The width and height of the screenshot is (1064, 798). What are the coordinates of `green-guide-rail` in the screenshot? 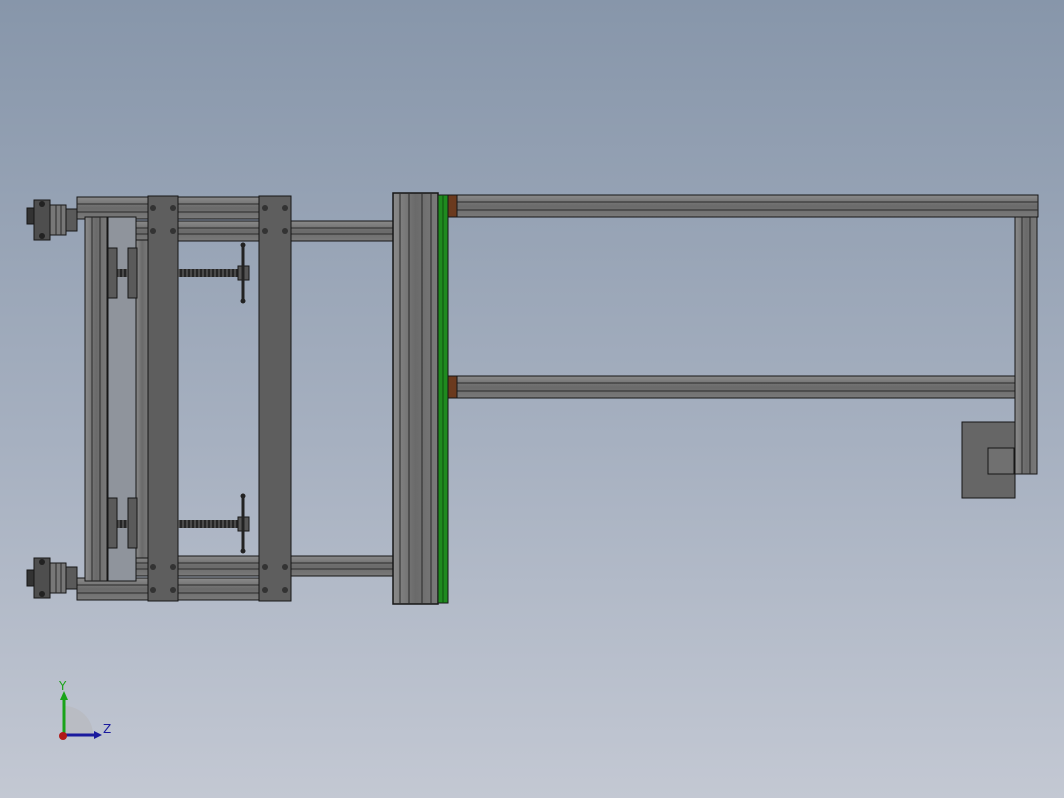 It's located at (443, 399).